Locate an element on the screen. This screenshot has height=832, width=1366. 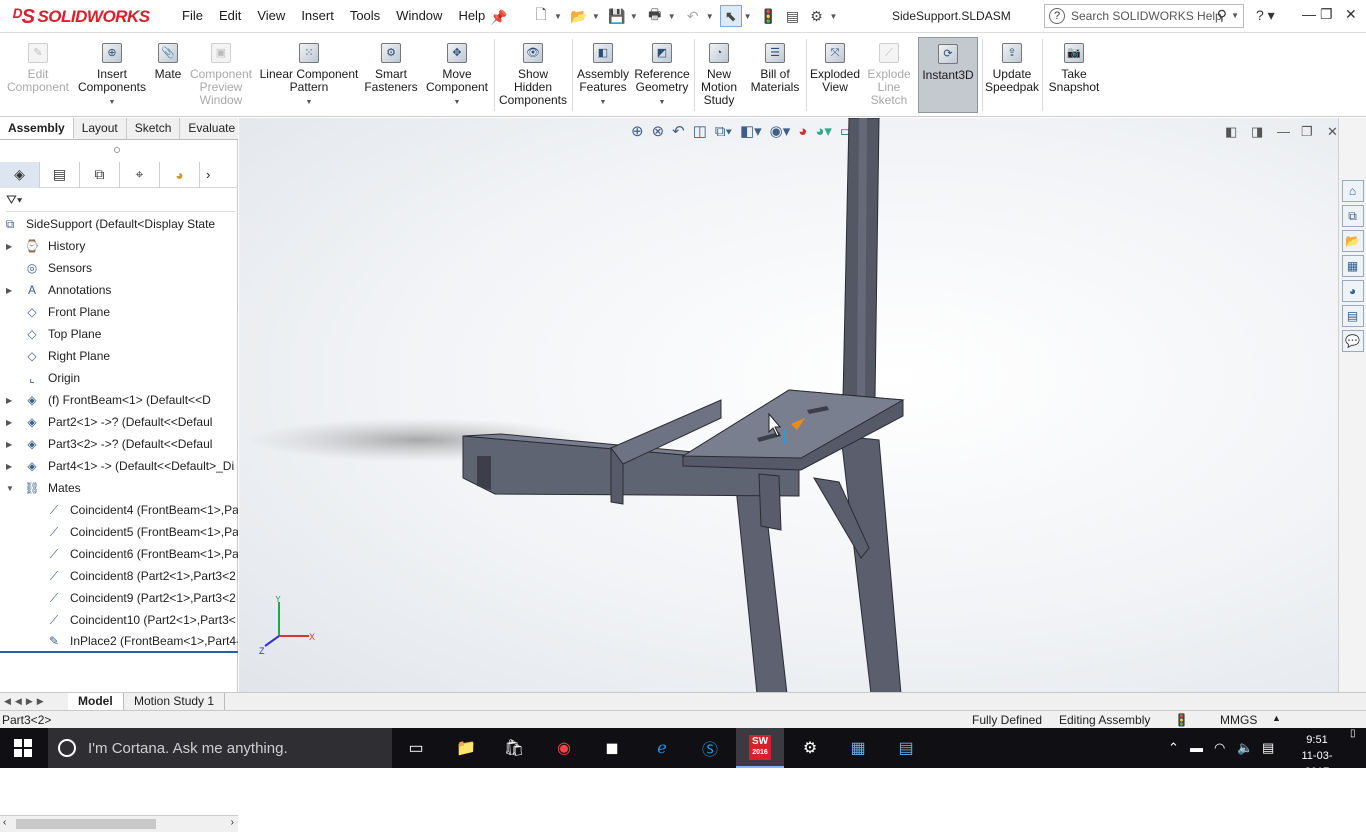
unit-dropdown-icon: ▲ is located at coordinates (1276, 718).